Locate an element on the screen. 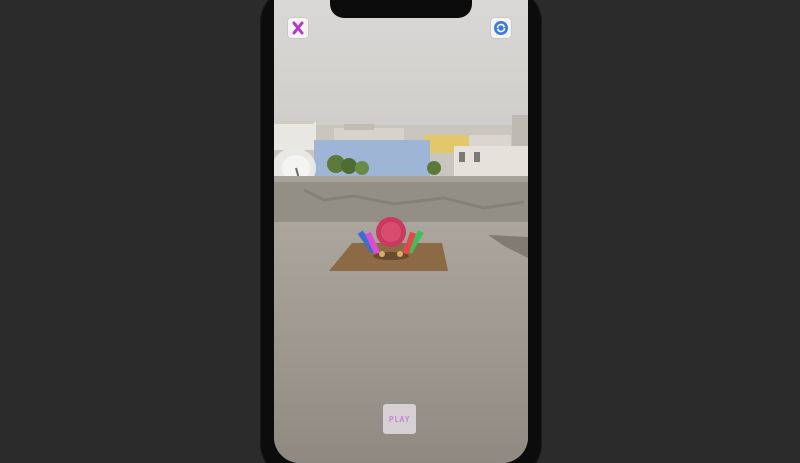  camera-switch-icon is located at coordinates (501, 28).